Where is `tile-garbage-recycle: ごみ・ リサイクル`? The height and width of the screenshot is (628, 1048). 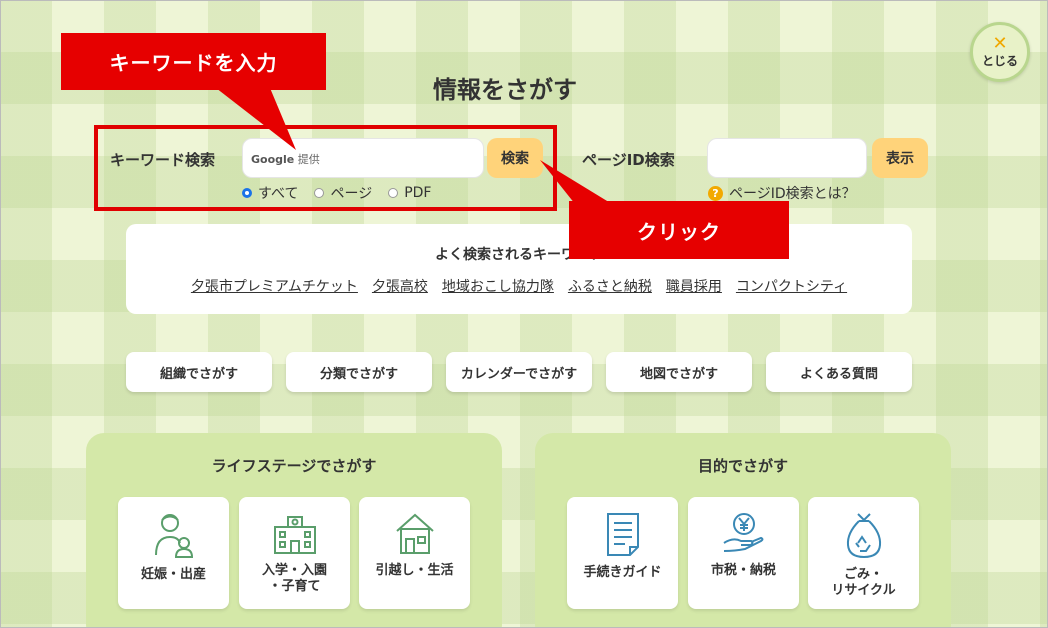 tile-garbage-recycle: ごみ・ リサイクル is located at coordinates (863, 553).